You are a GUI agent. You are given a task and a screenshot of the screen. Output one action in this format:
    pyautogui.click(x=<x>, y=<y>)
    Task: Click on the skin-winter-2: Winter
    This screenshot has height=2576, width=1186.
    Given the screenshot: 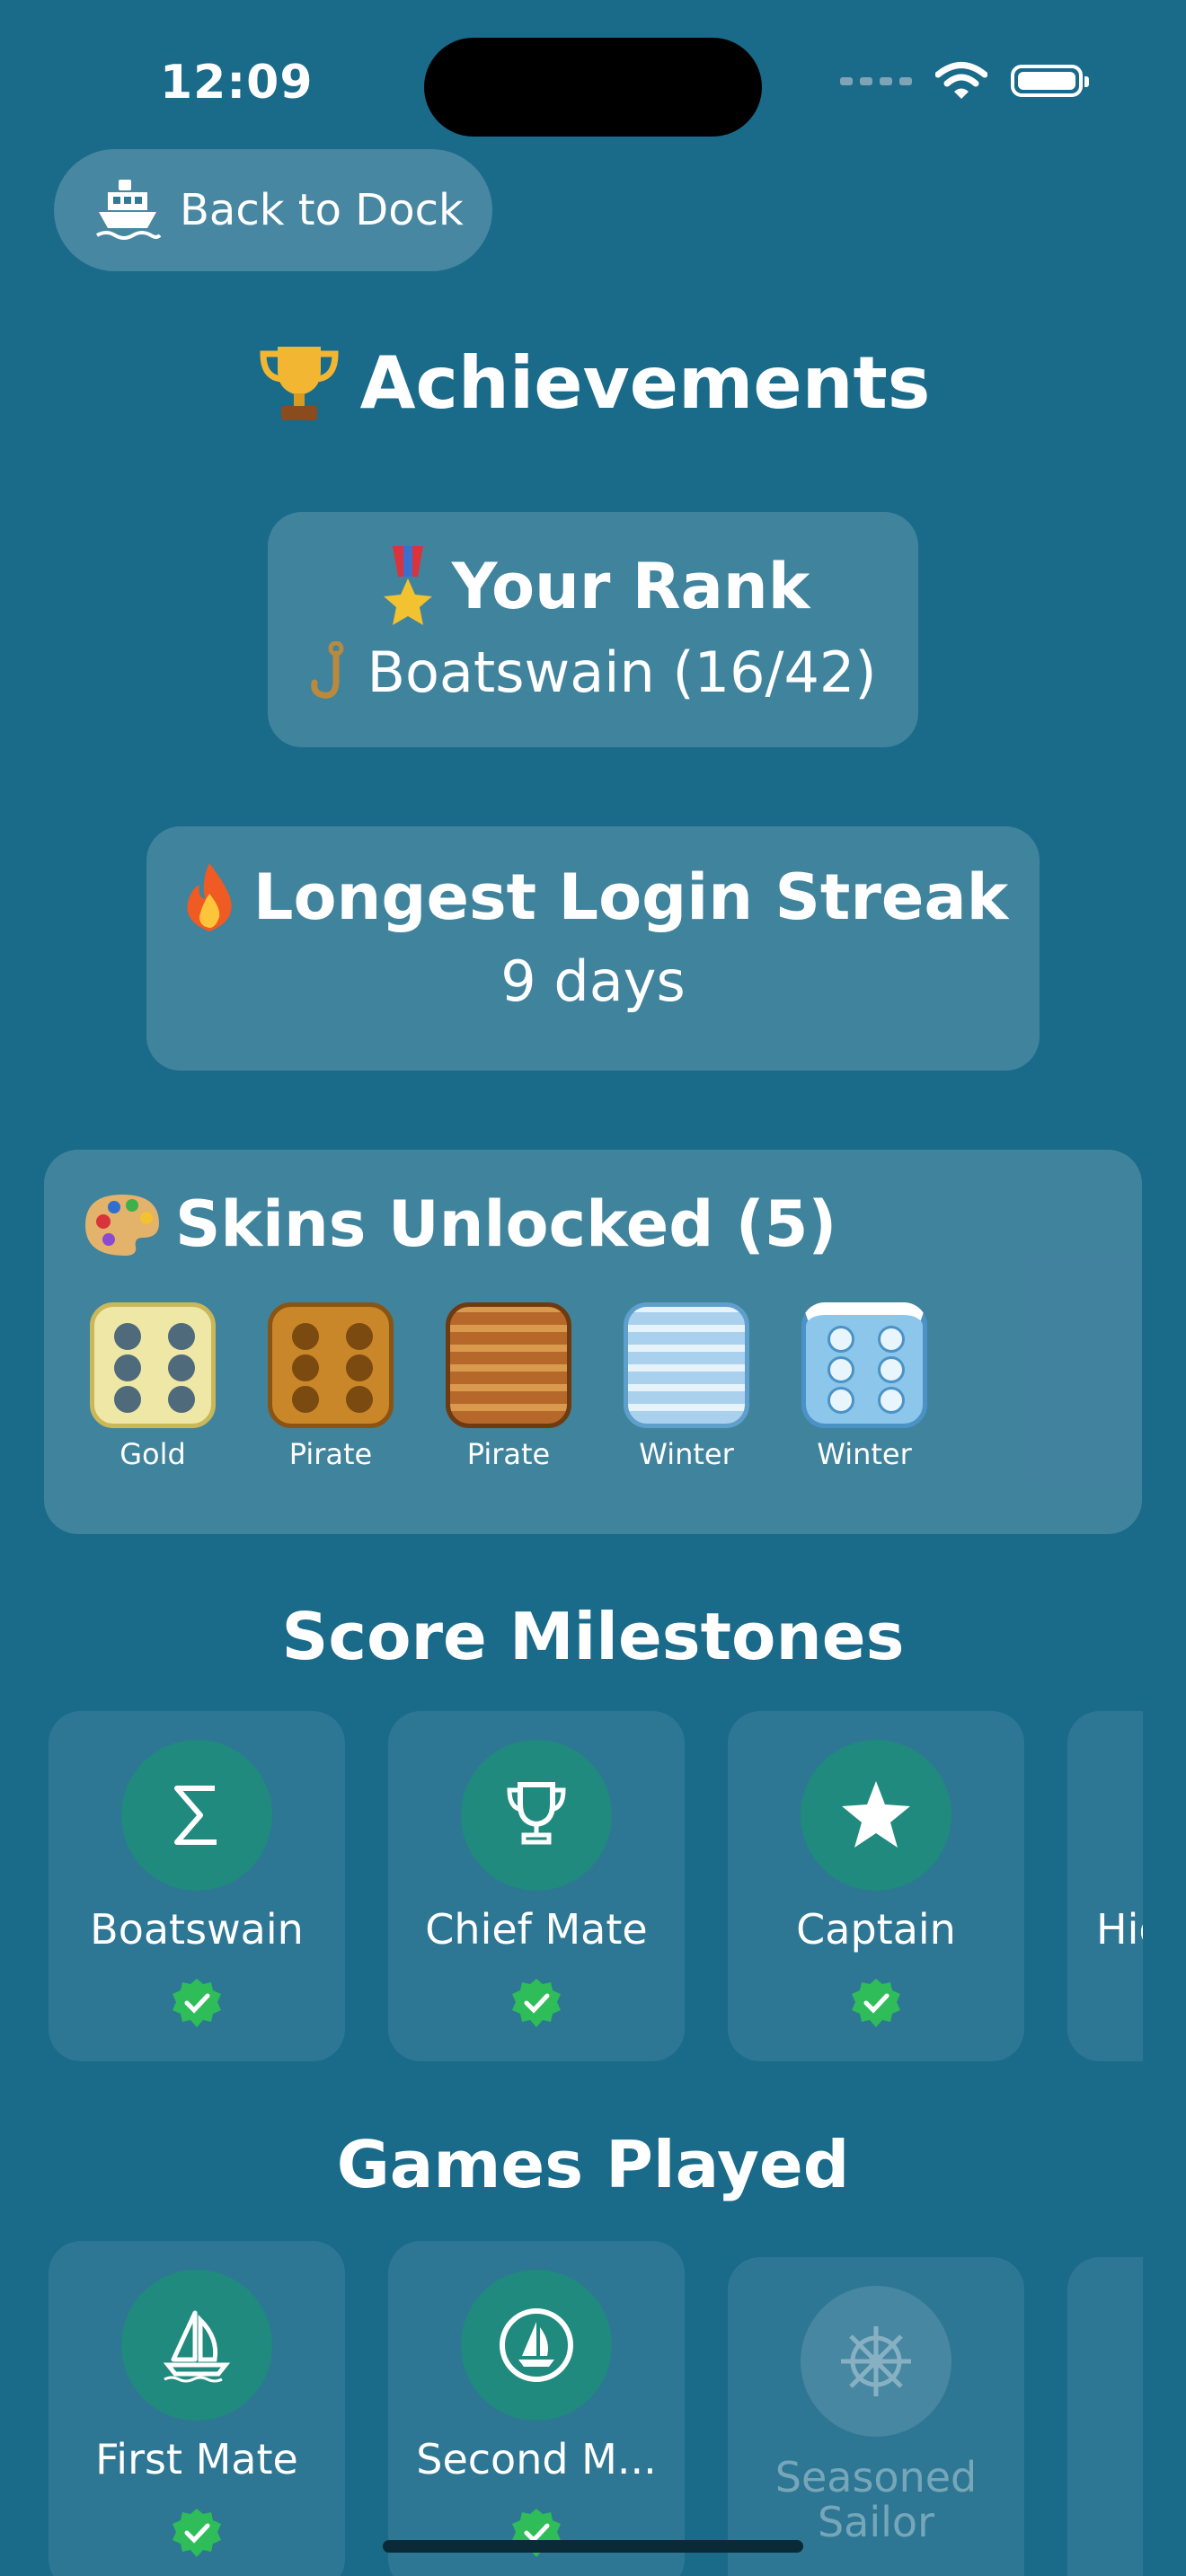 What is the action you would take?
    pyautogui.click(x=864, y=1386)
    